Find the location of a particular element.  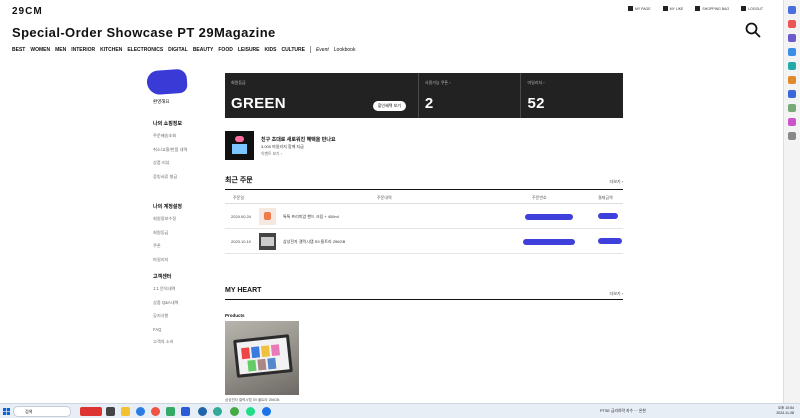

taskbar-search-input: 검색 is located at coordinates (42, 411).